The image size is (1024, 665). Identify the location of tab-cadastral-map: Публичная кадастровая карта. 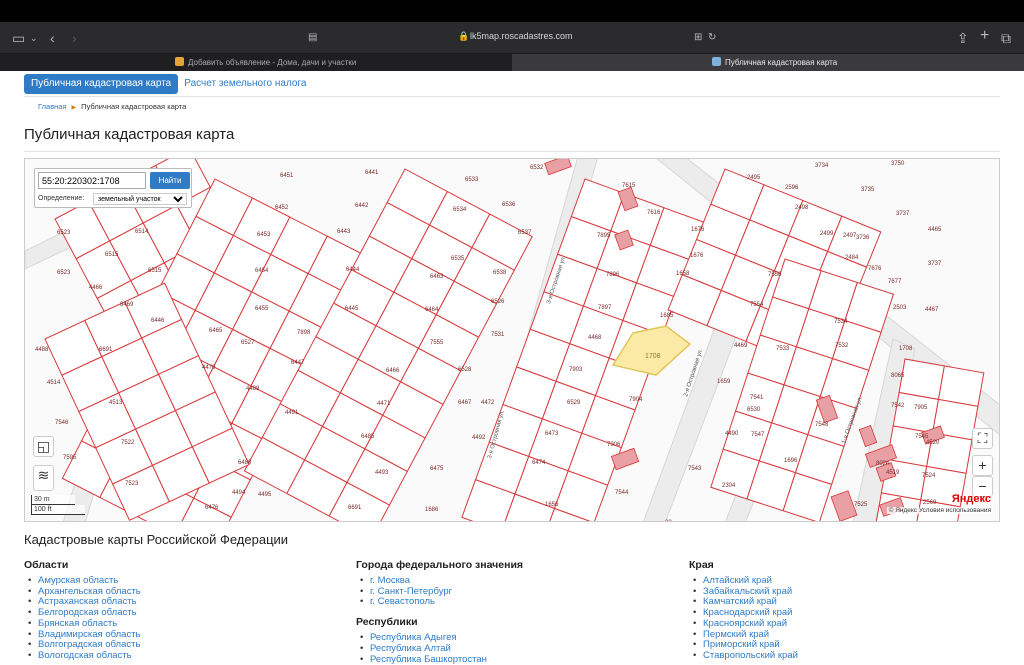
(768, 62).